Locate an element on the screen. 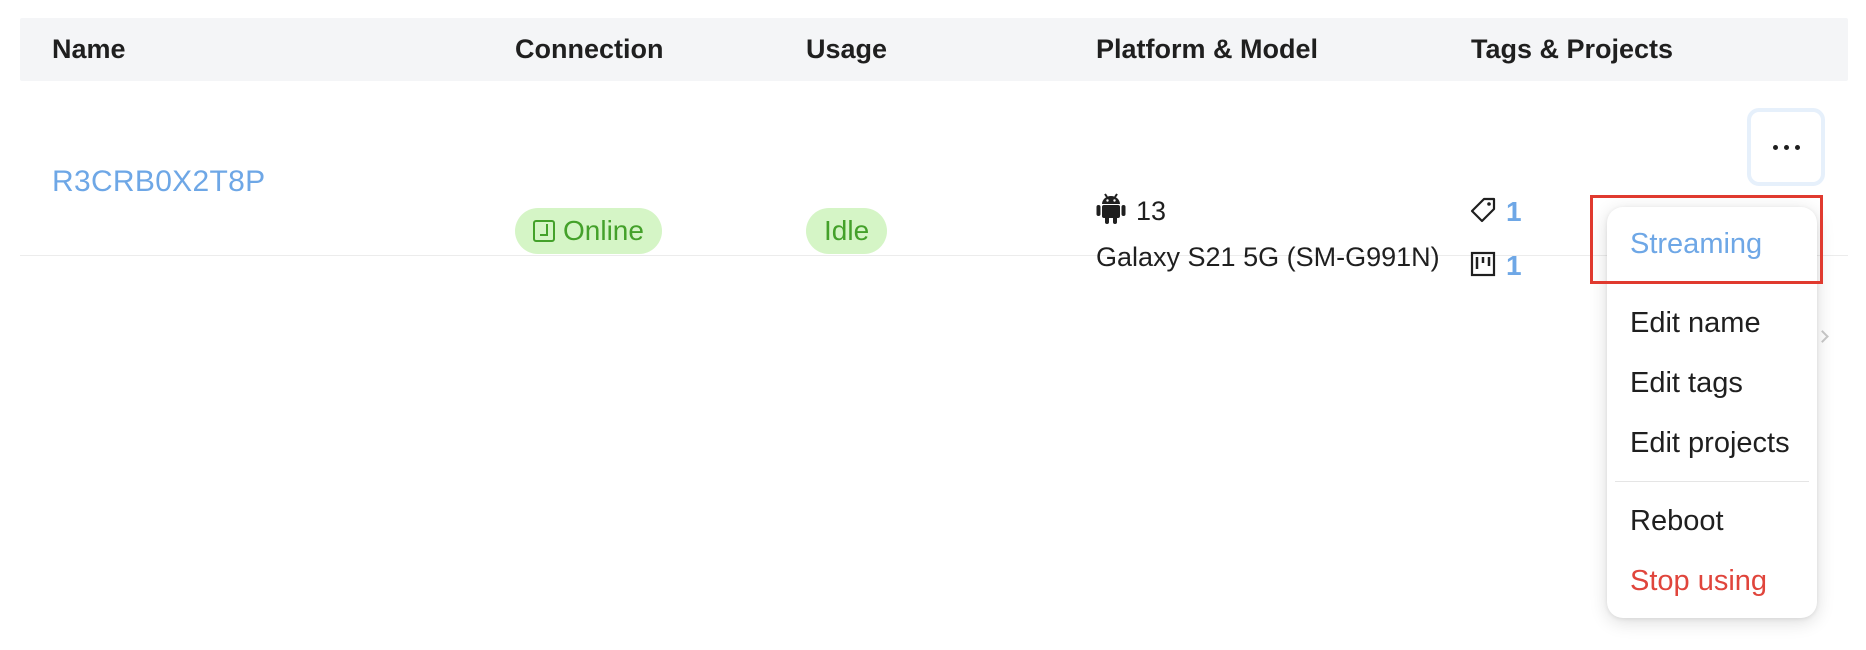  menu-item-edit-name: Edit name is located at coordinates (1695, 323).